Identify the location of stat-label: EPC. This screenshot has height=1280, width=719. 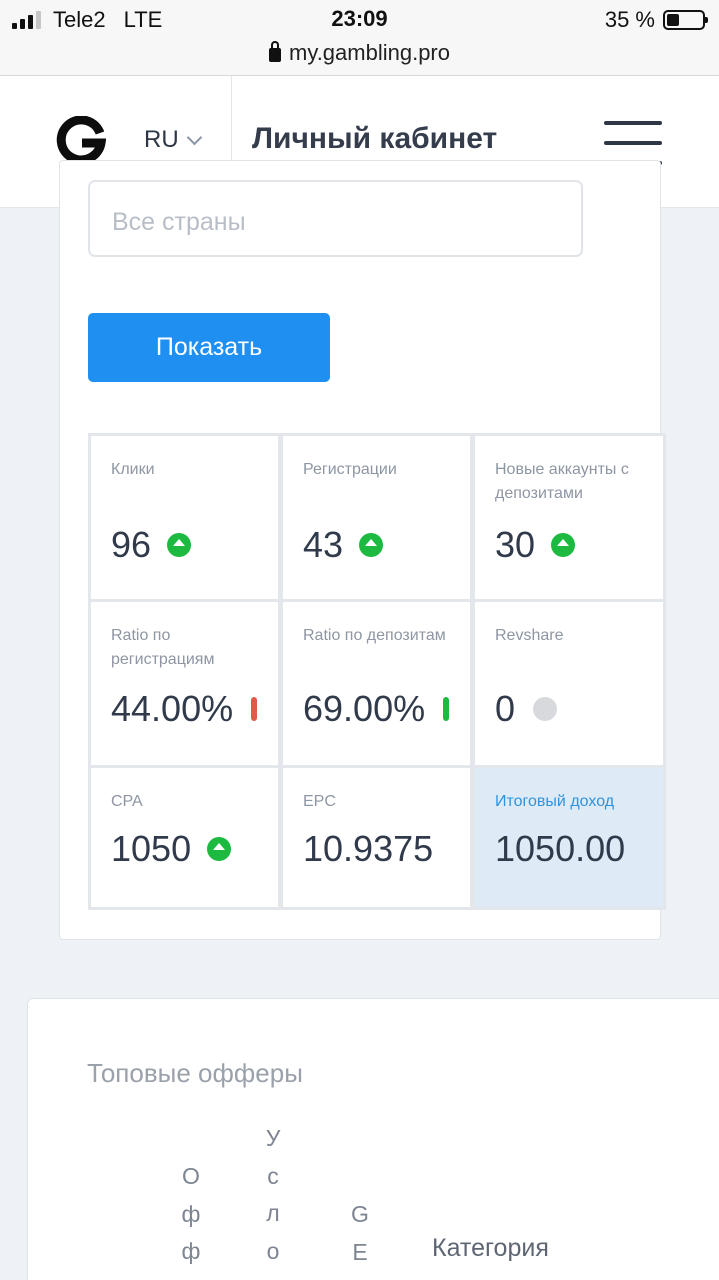
(319, 801).